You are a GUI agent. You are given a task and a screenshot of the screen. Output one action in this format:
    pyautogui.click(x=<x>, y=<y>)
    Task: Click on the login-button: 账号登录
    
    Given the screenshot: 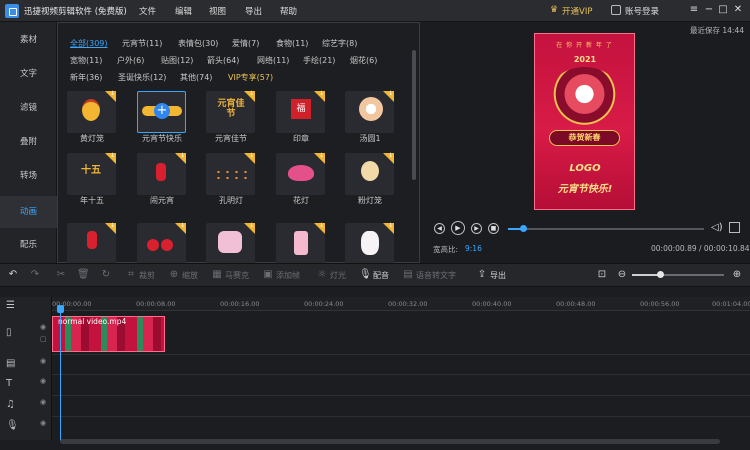 What is the action you would take?
    pyautogui.click(x=642, y=11)
    